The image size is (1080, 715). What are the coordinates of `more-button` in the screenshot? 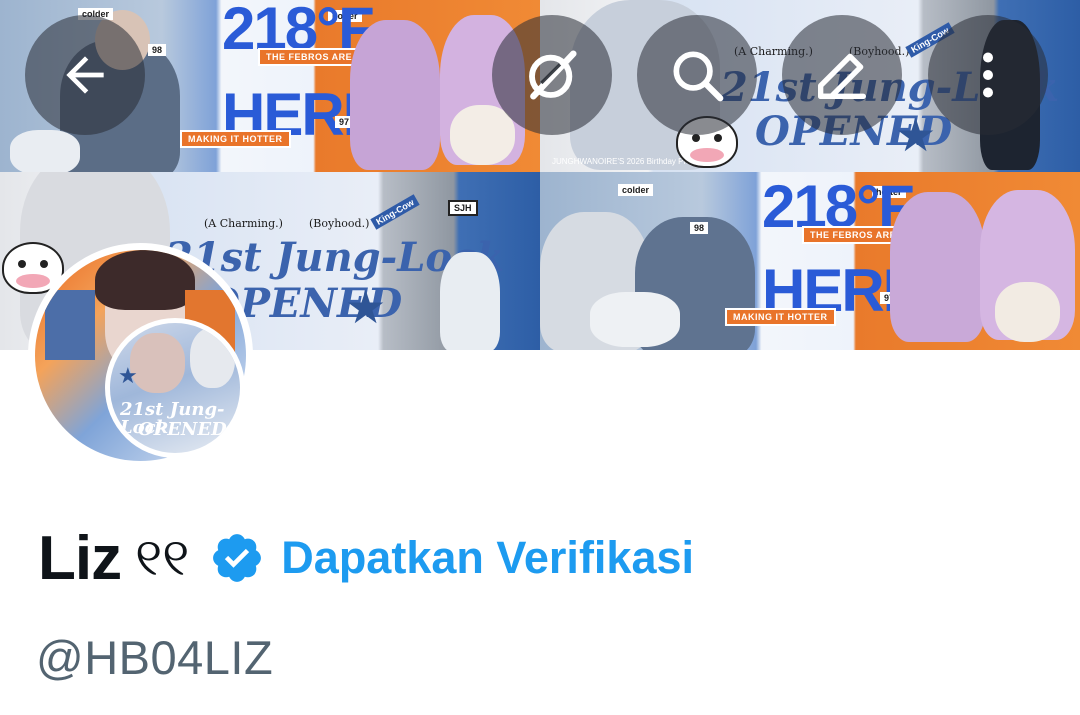 It's located at (988, 75).